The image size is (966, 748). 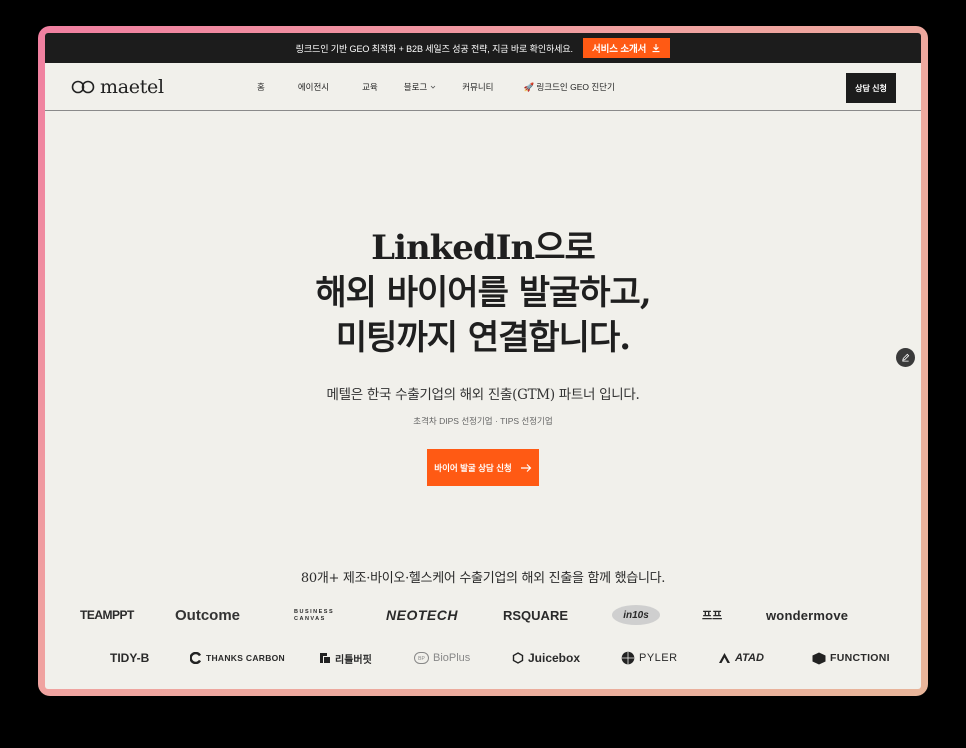 What do you see at coordinates (325, 658) in the screenshot?
I see `little-buffet-mark-icon` at bounding box center [325, 658].